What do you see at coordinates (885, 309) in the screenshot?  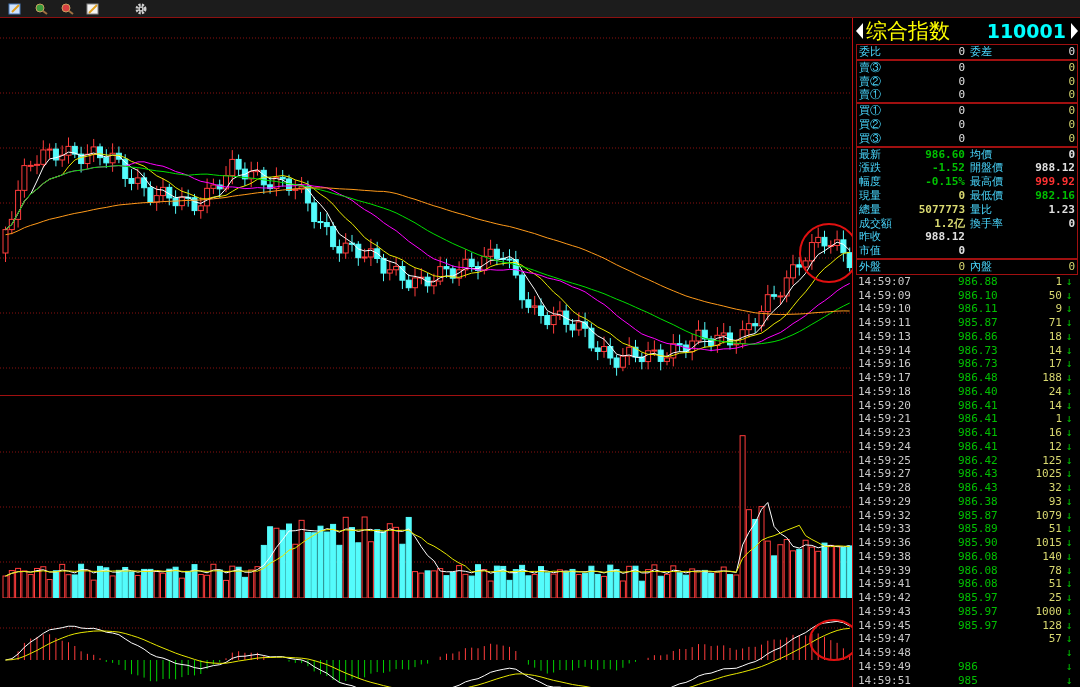 I see `tick-time: 14:59:10` at bounding box center [885, 309].